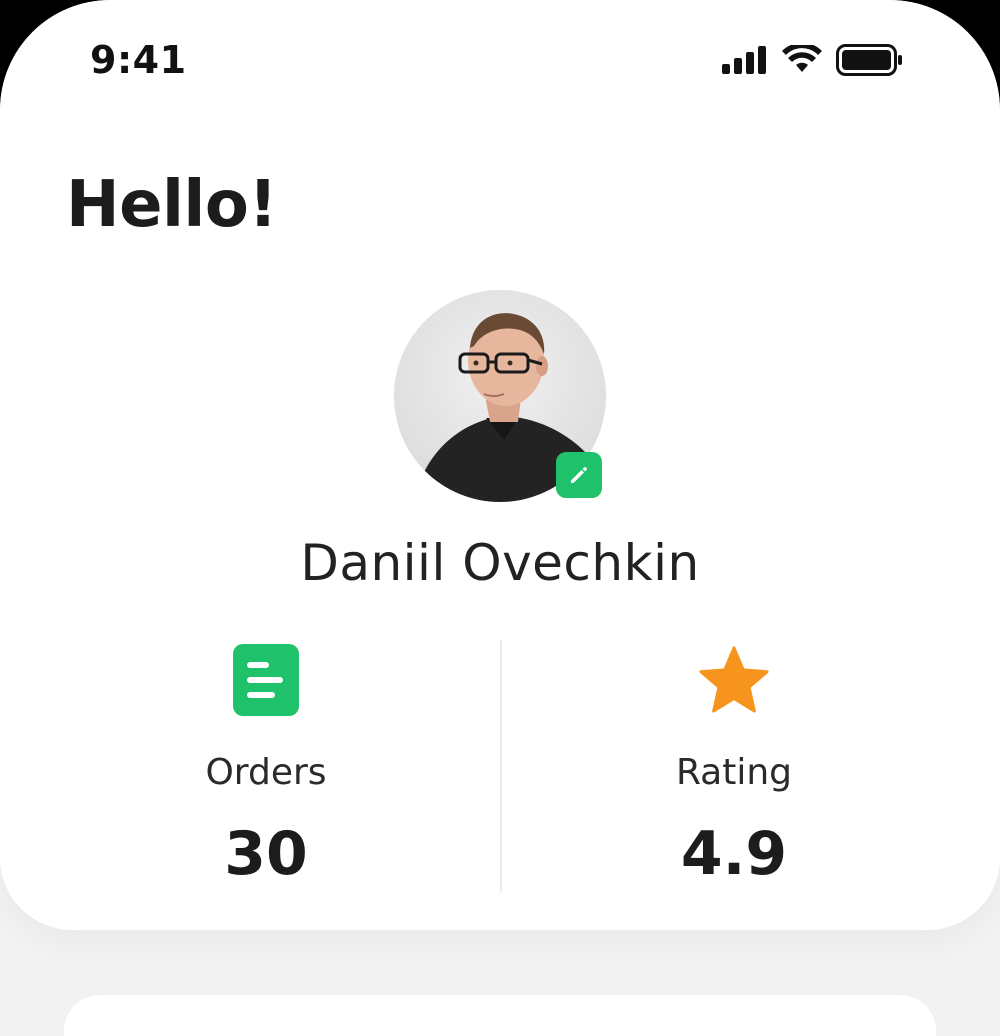  I want to click on rating-icon-container, so click(734, 680).